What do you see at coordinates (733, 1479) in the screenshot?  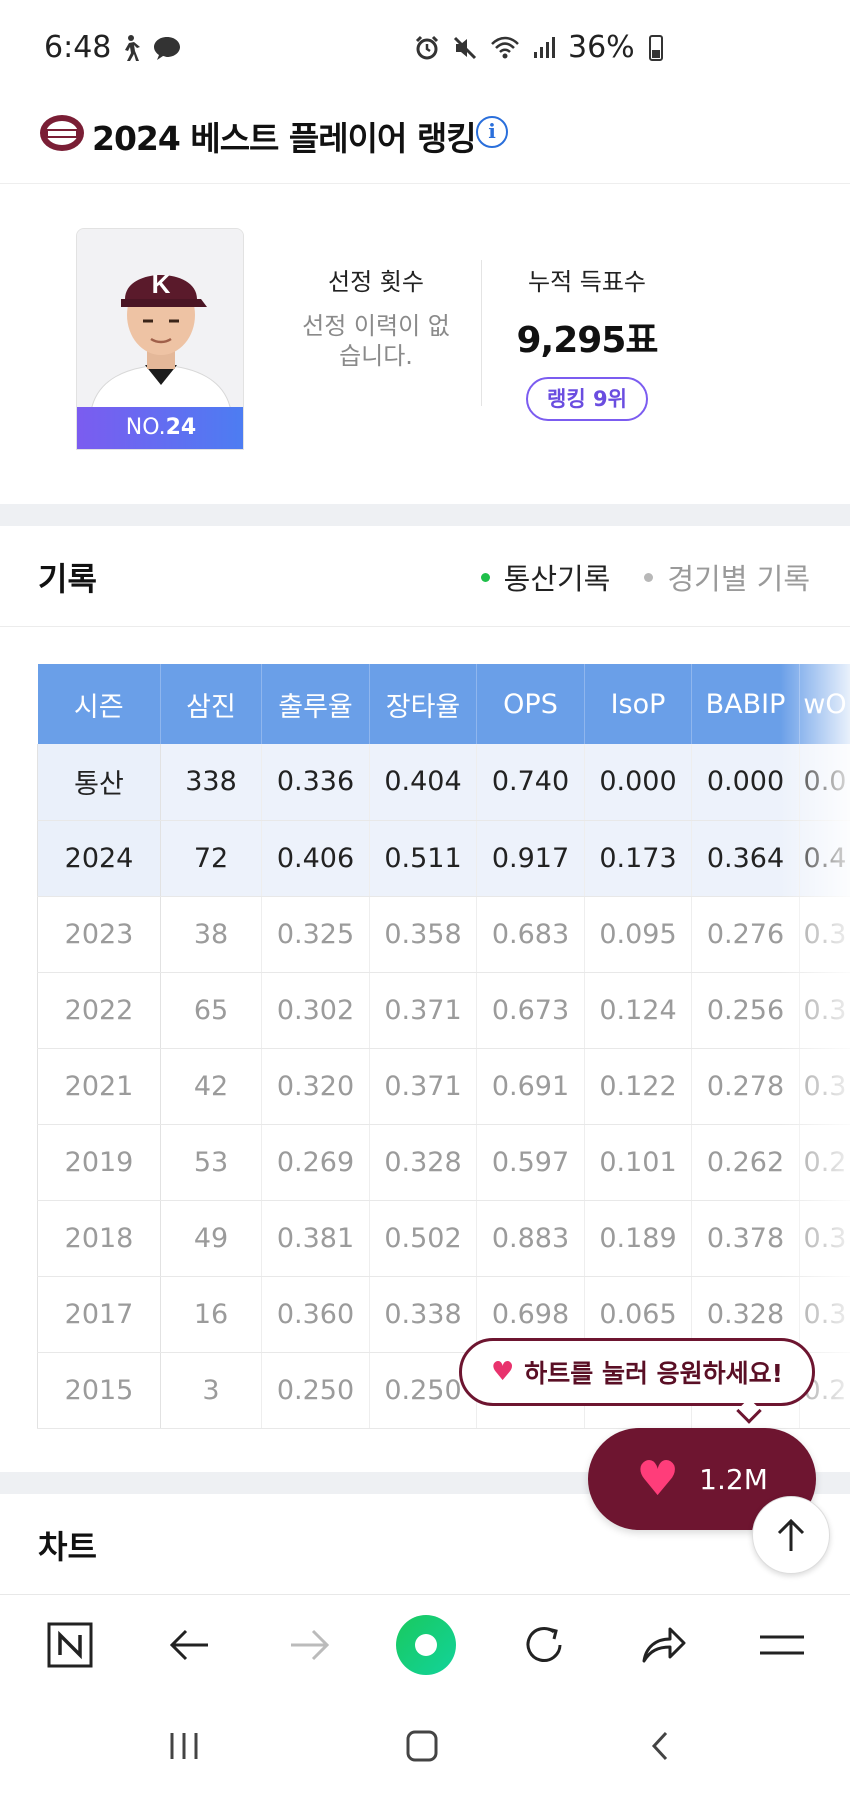 I see `cheer-count: 1.2M` at bounding box center [733, 1479].